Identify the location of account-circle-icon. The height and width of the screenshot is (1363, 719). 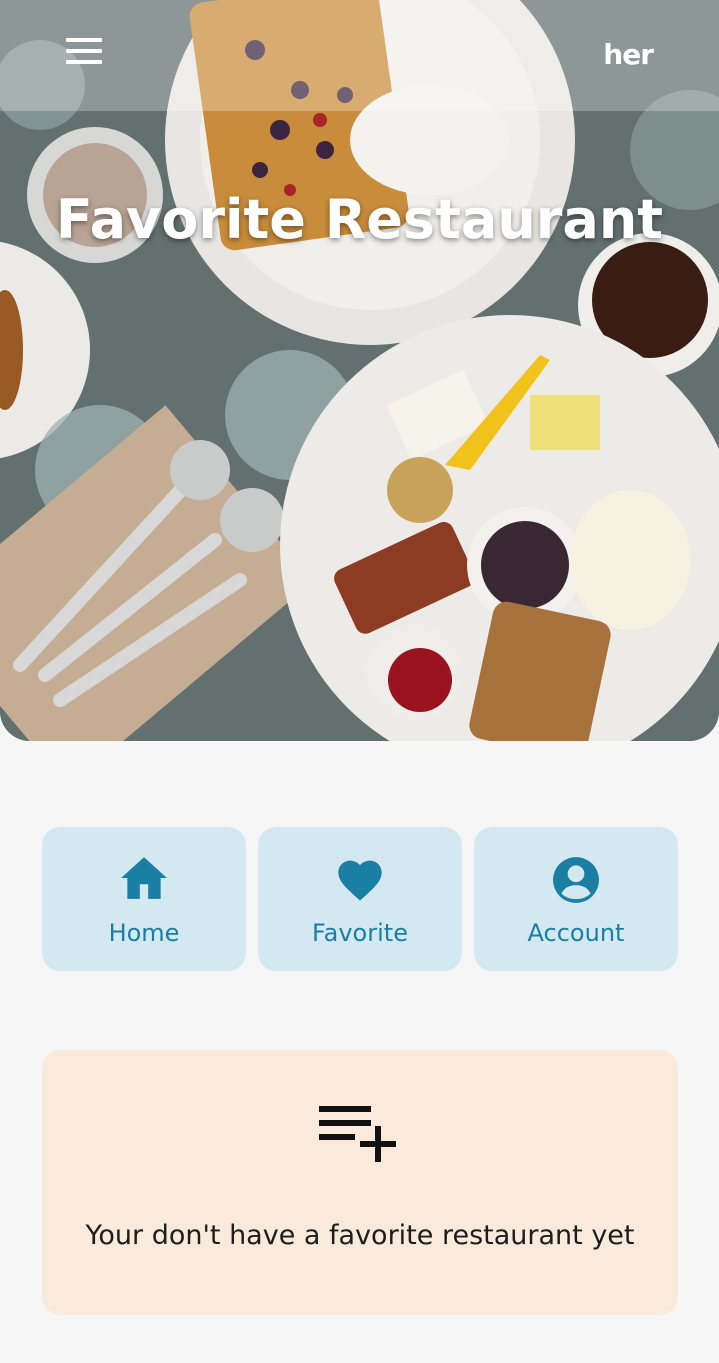
(576, 879).